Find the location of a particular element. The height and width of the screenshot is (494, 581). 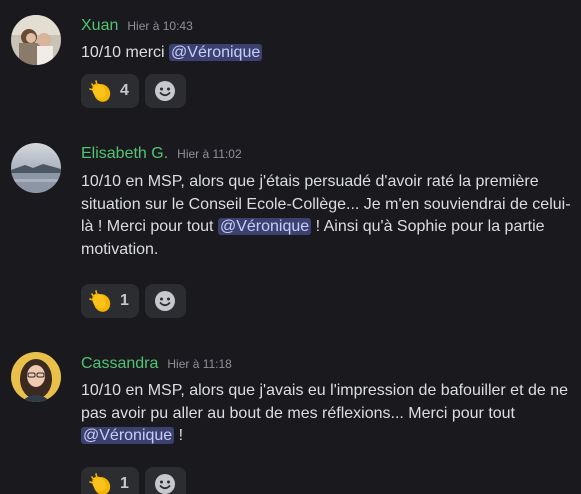

reaction-bar: 4 is located at coordinates (133, 91).